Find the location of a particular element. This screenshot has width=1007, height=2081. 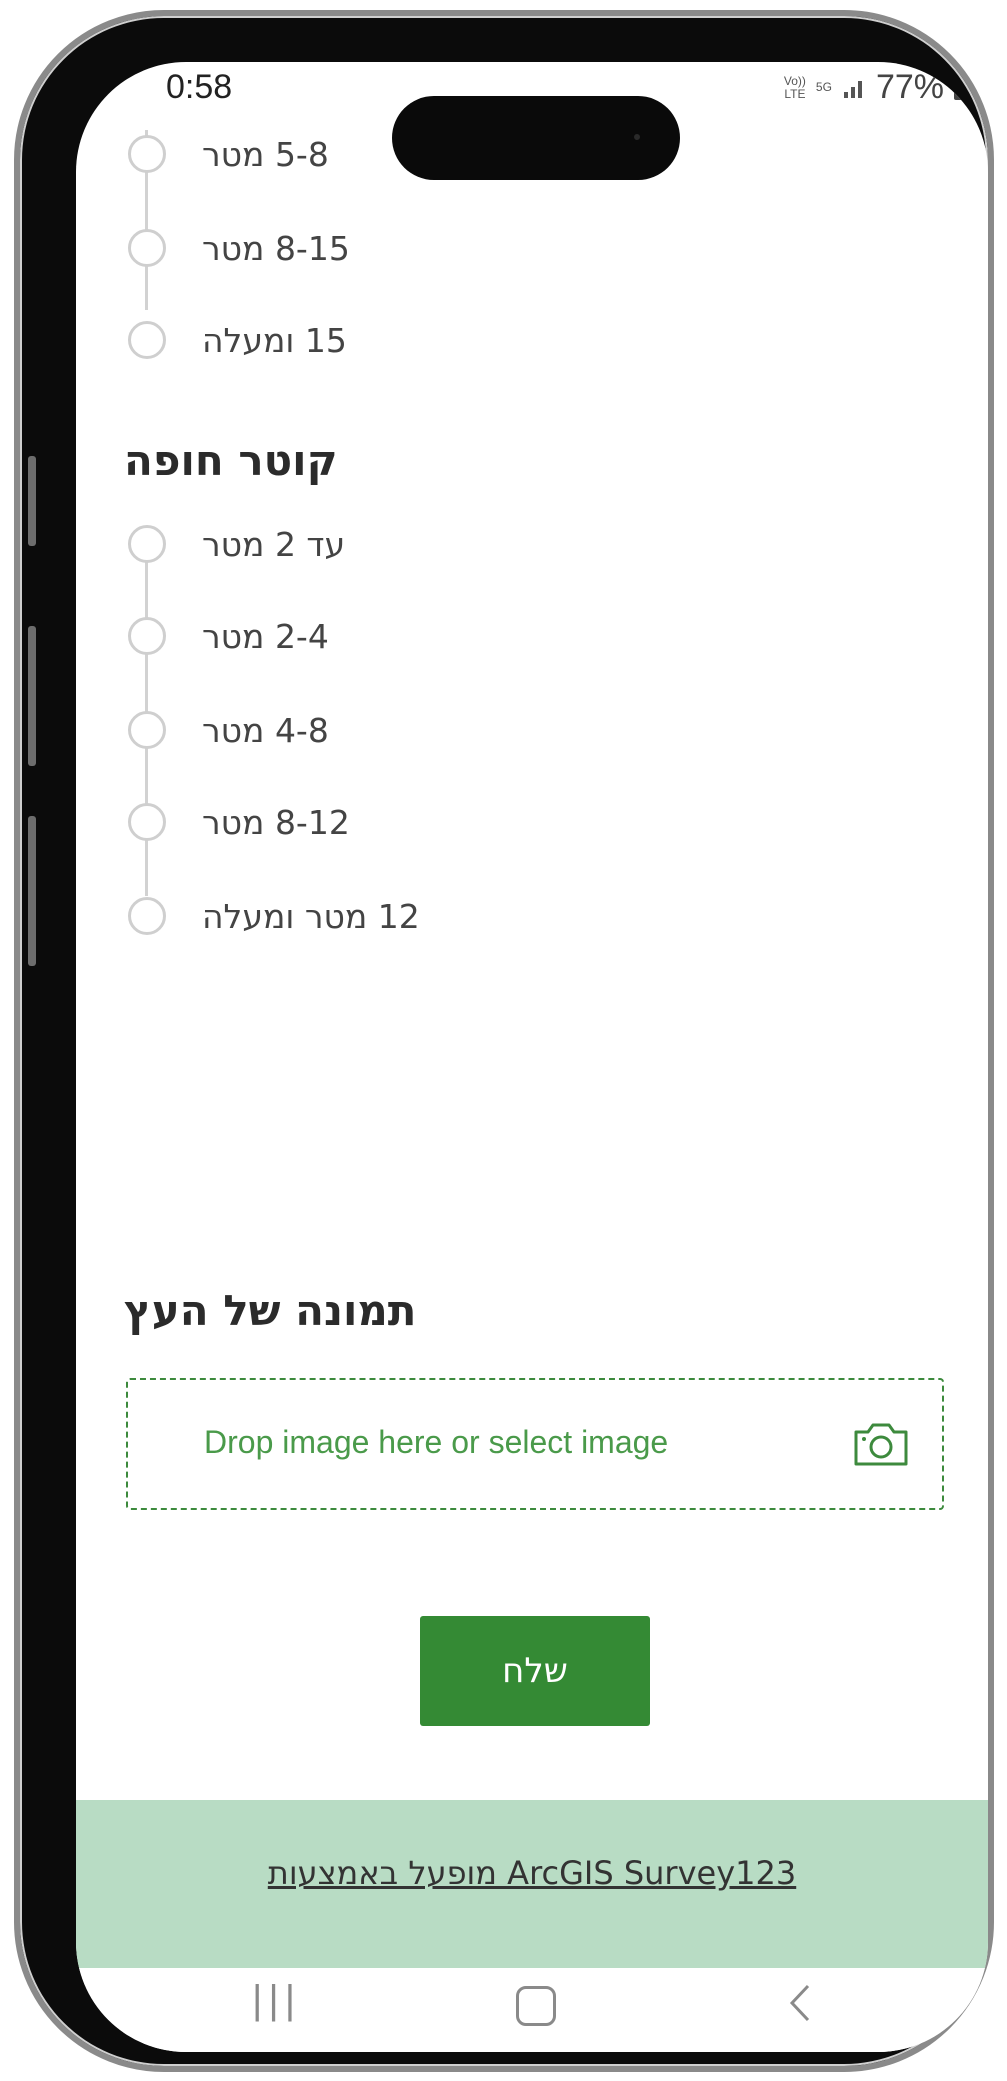

radio-label: 12 מטר ומעלה is located at coordinates (311, 916).